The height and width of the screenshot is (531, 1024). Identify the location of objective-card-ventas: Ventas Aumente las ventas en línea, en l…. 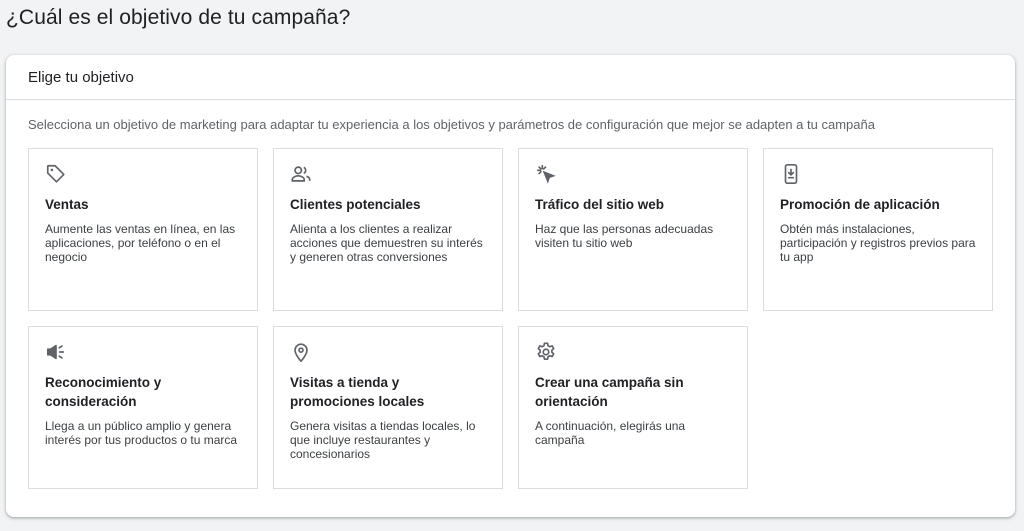
(143, 229).